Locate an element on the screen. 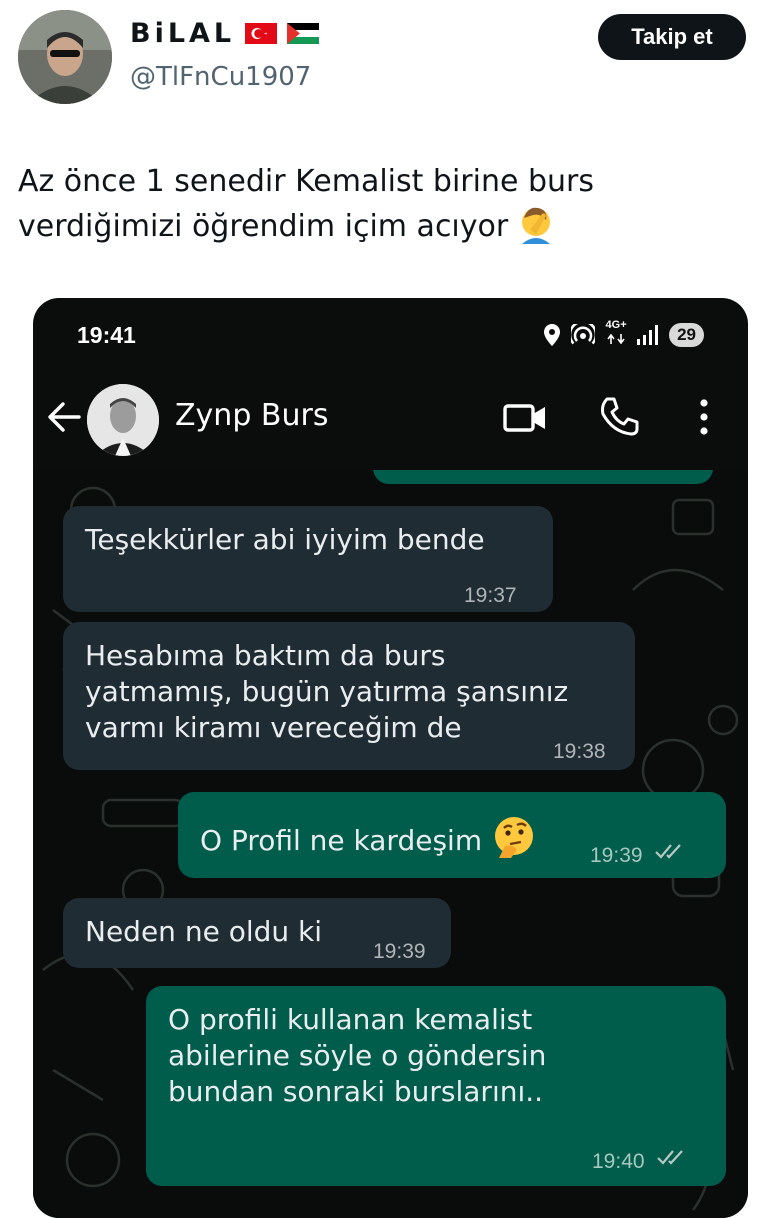  author-line: BiLAL is located at coordinates (225, 33).